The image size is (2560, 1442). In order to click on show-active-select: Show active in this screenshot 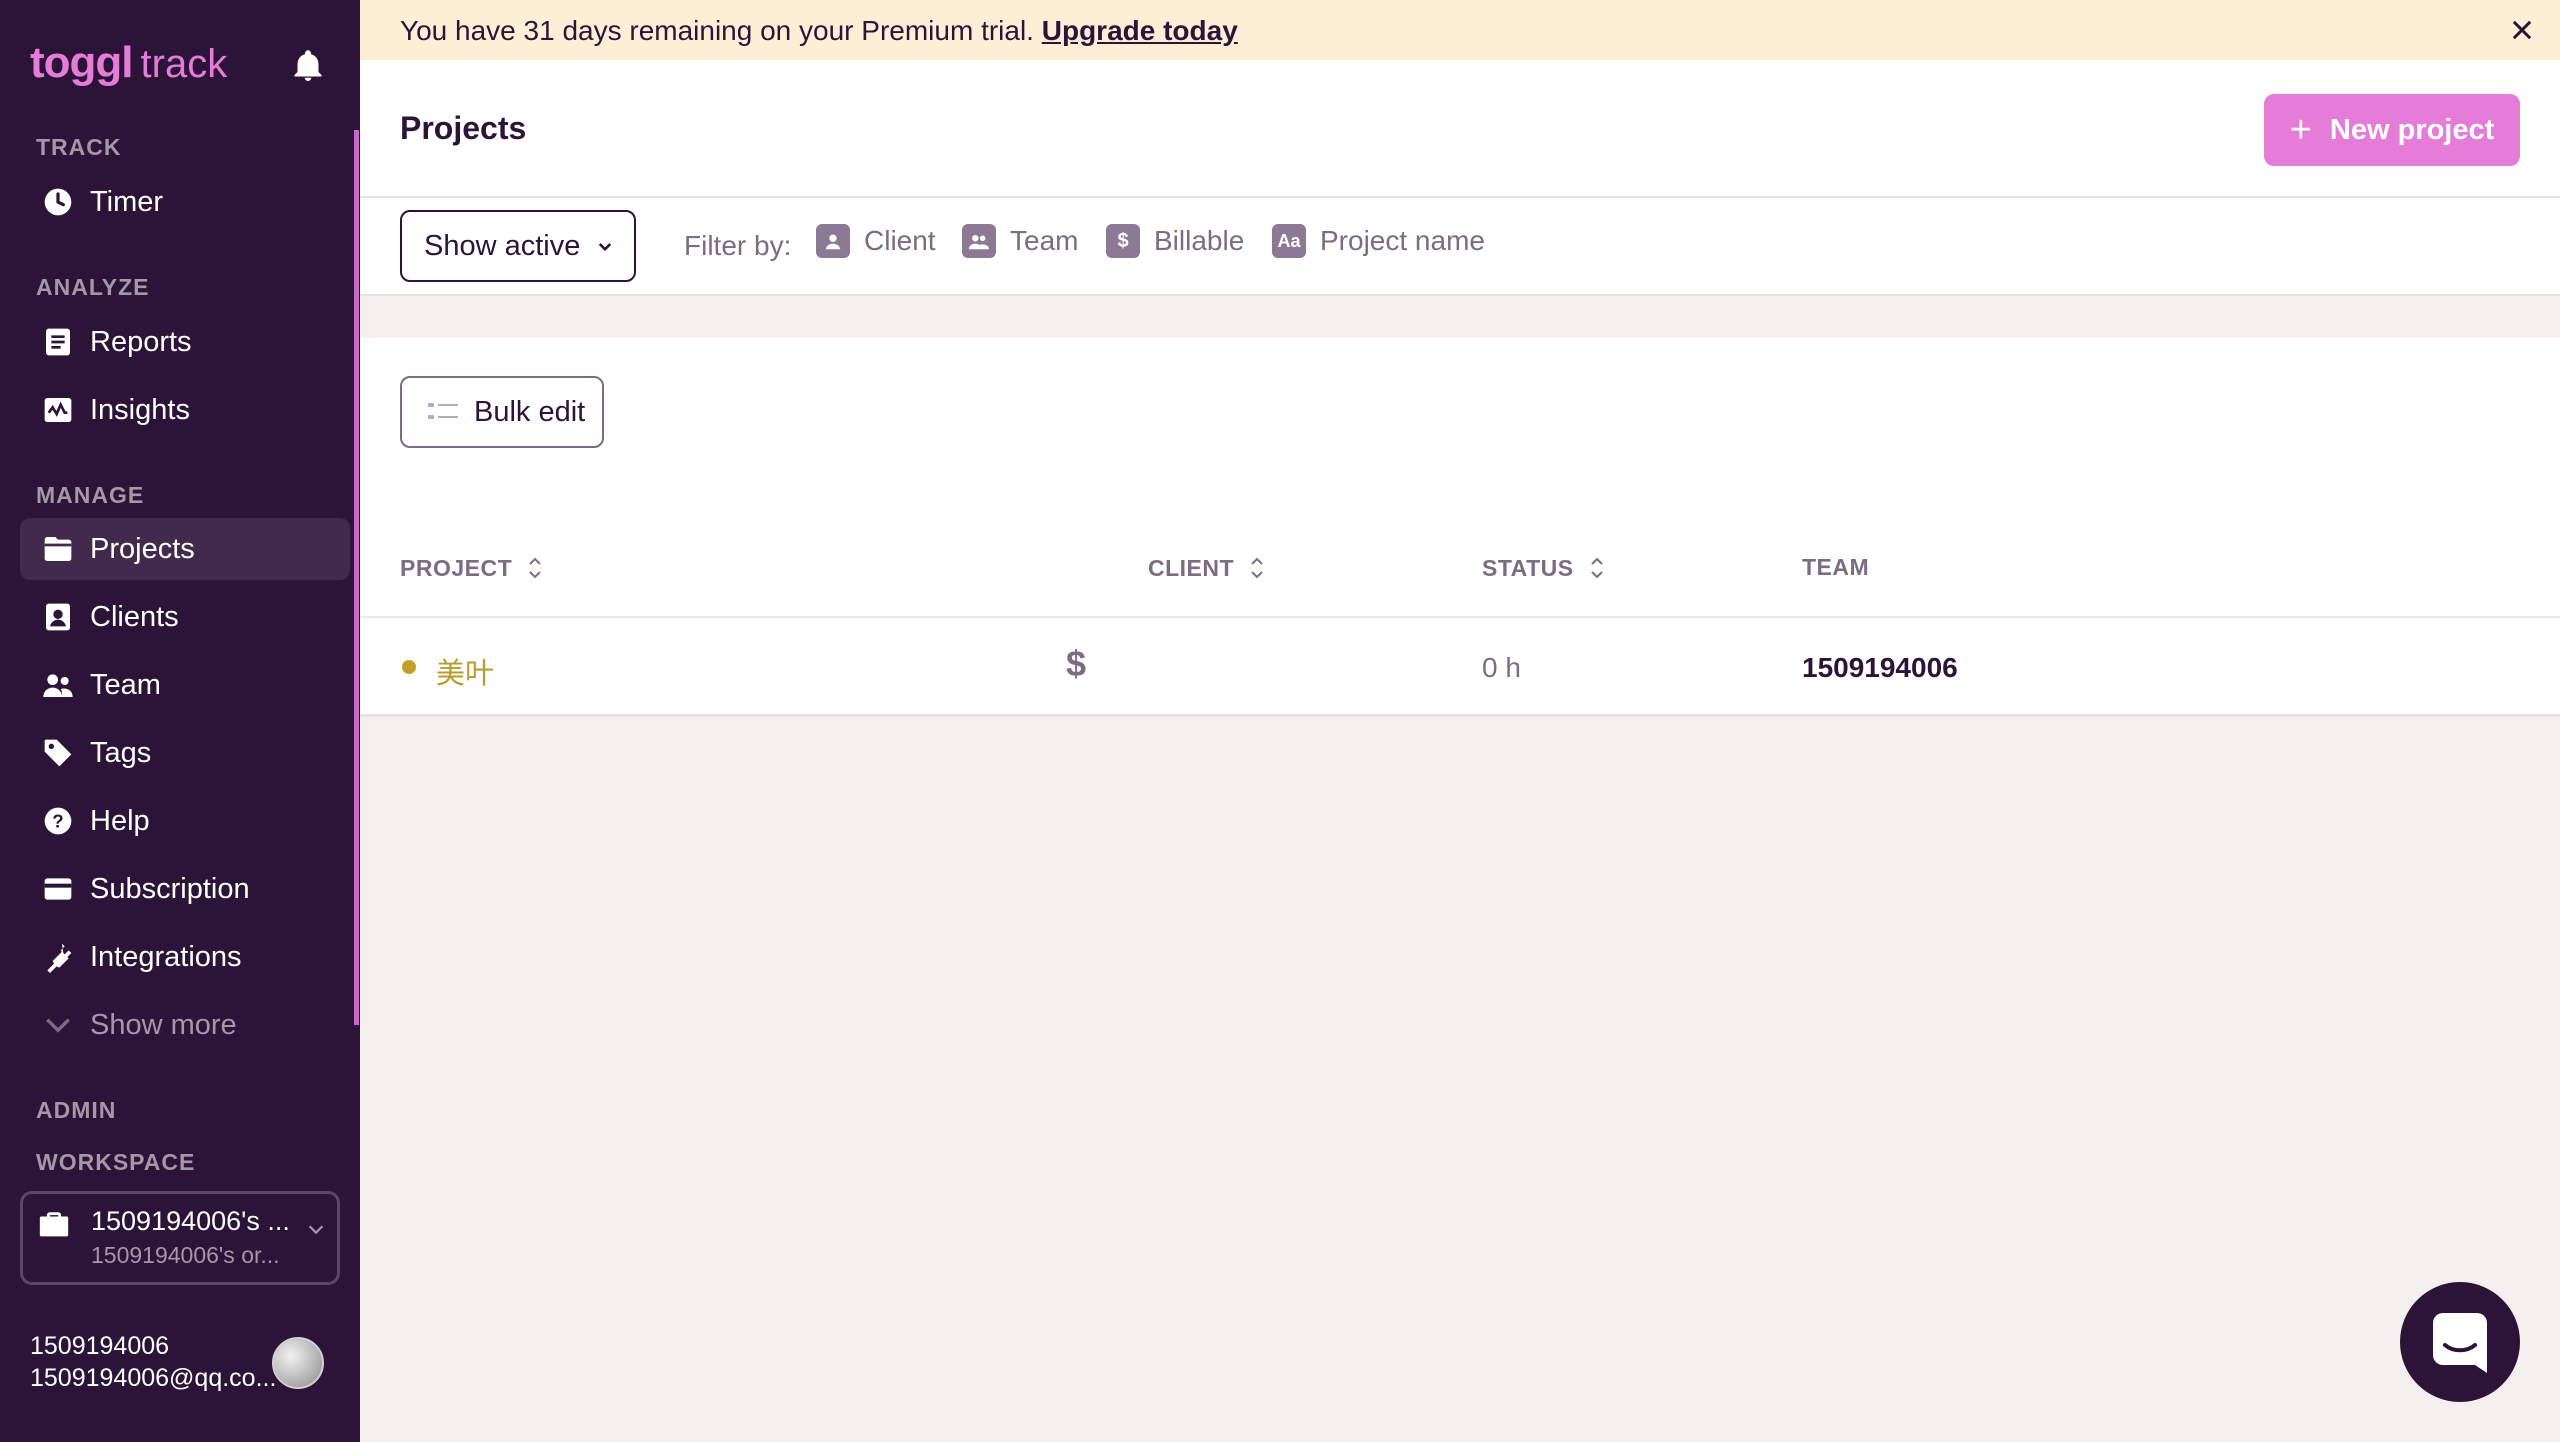, I will do `click(518, 246)`.